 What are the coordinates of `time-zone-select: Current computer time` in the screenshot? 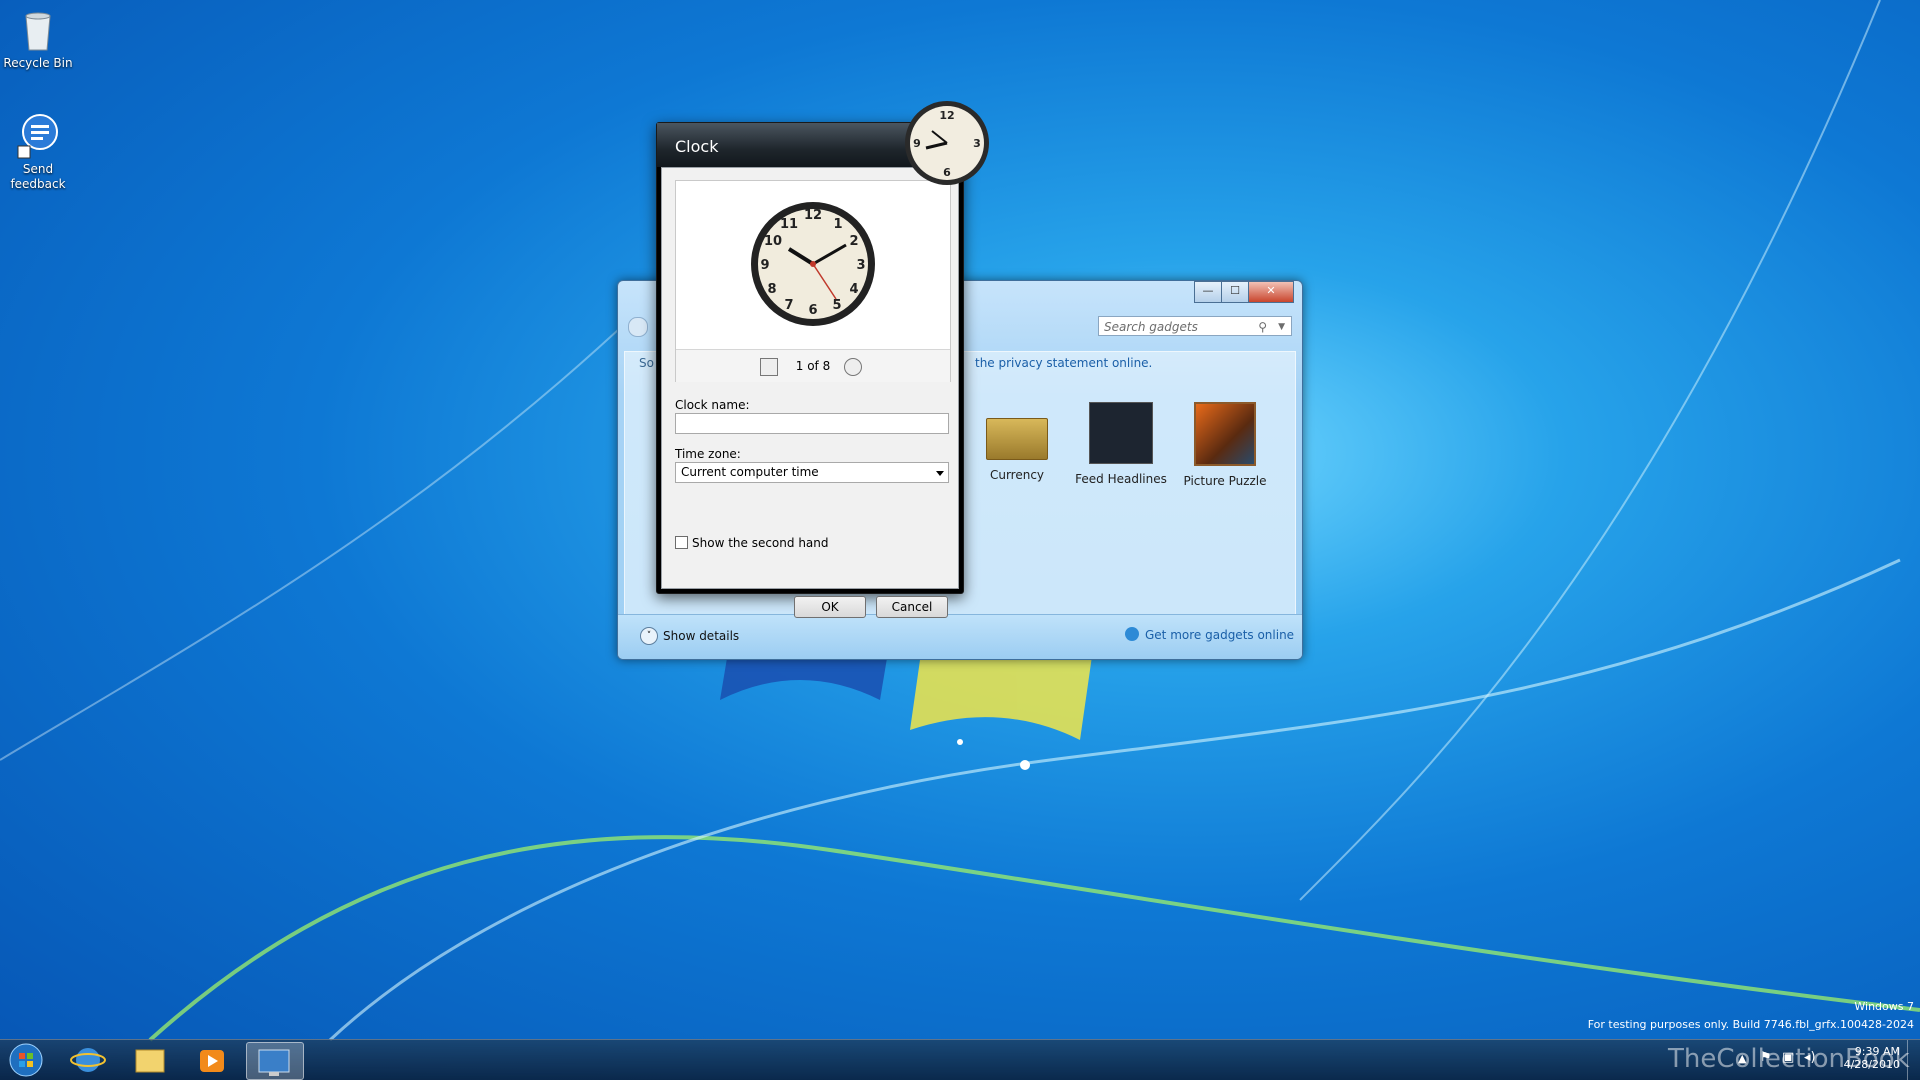 It's located at (812, 472).